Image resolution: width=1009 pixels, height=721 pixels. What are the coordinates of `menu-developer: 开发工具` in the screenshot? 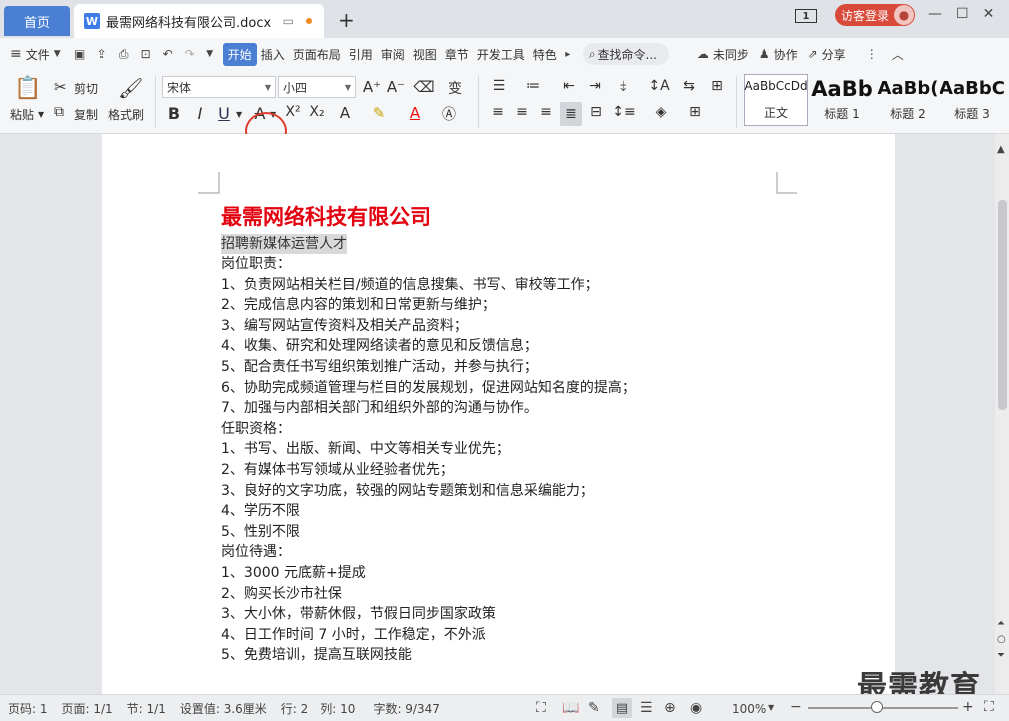 It's located at (501, 54).